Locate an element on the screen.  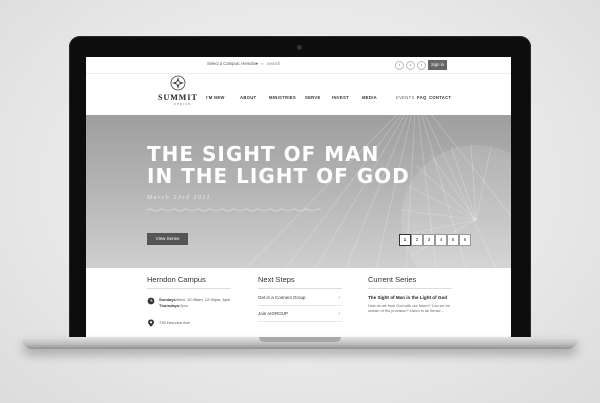
times-thursday: 7pm is located at coordinates (184, 305).